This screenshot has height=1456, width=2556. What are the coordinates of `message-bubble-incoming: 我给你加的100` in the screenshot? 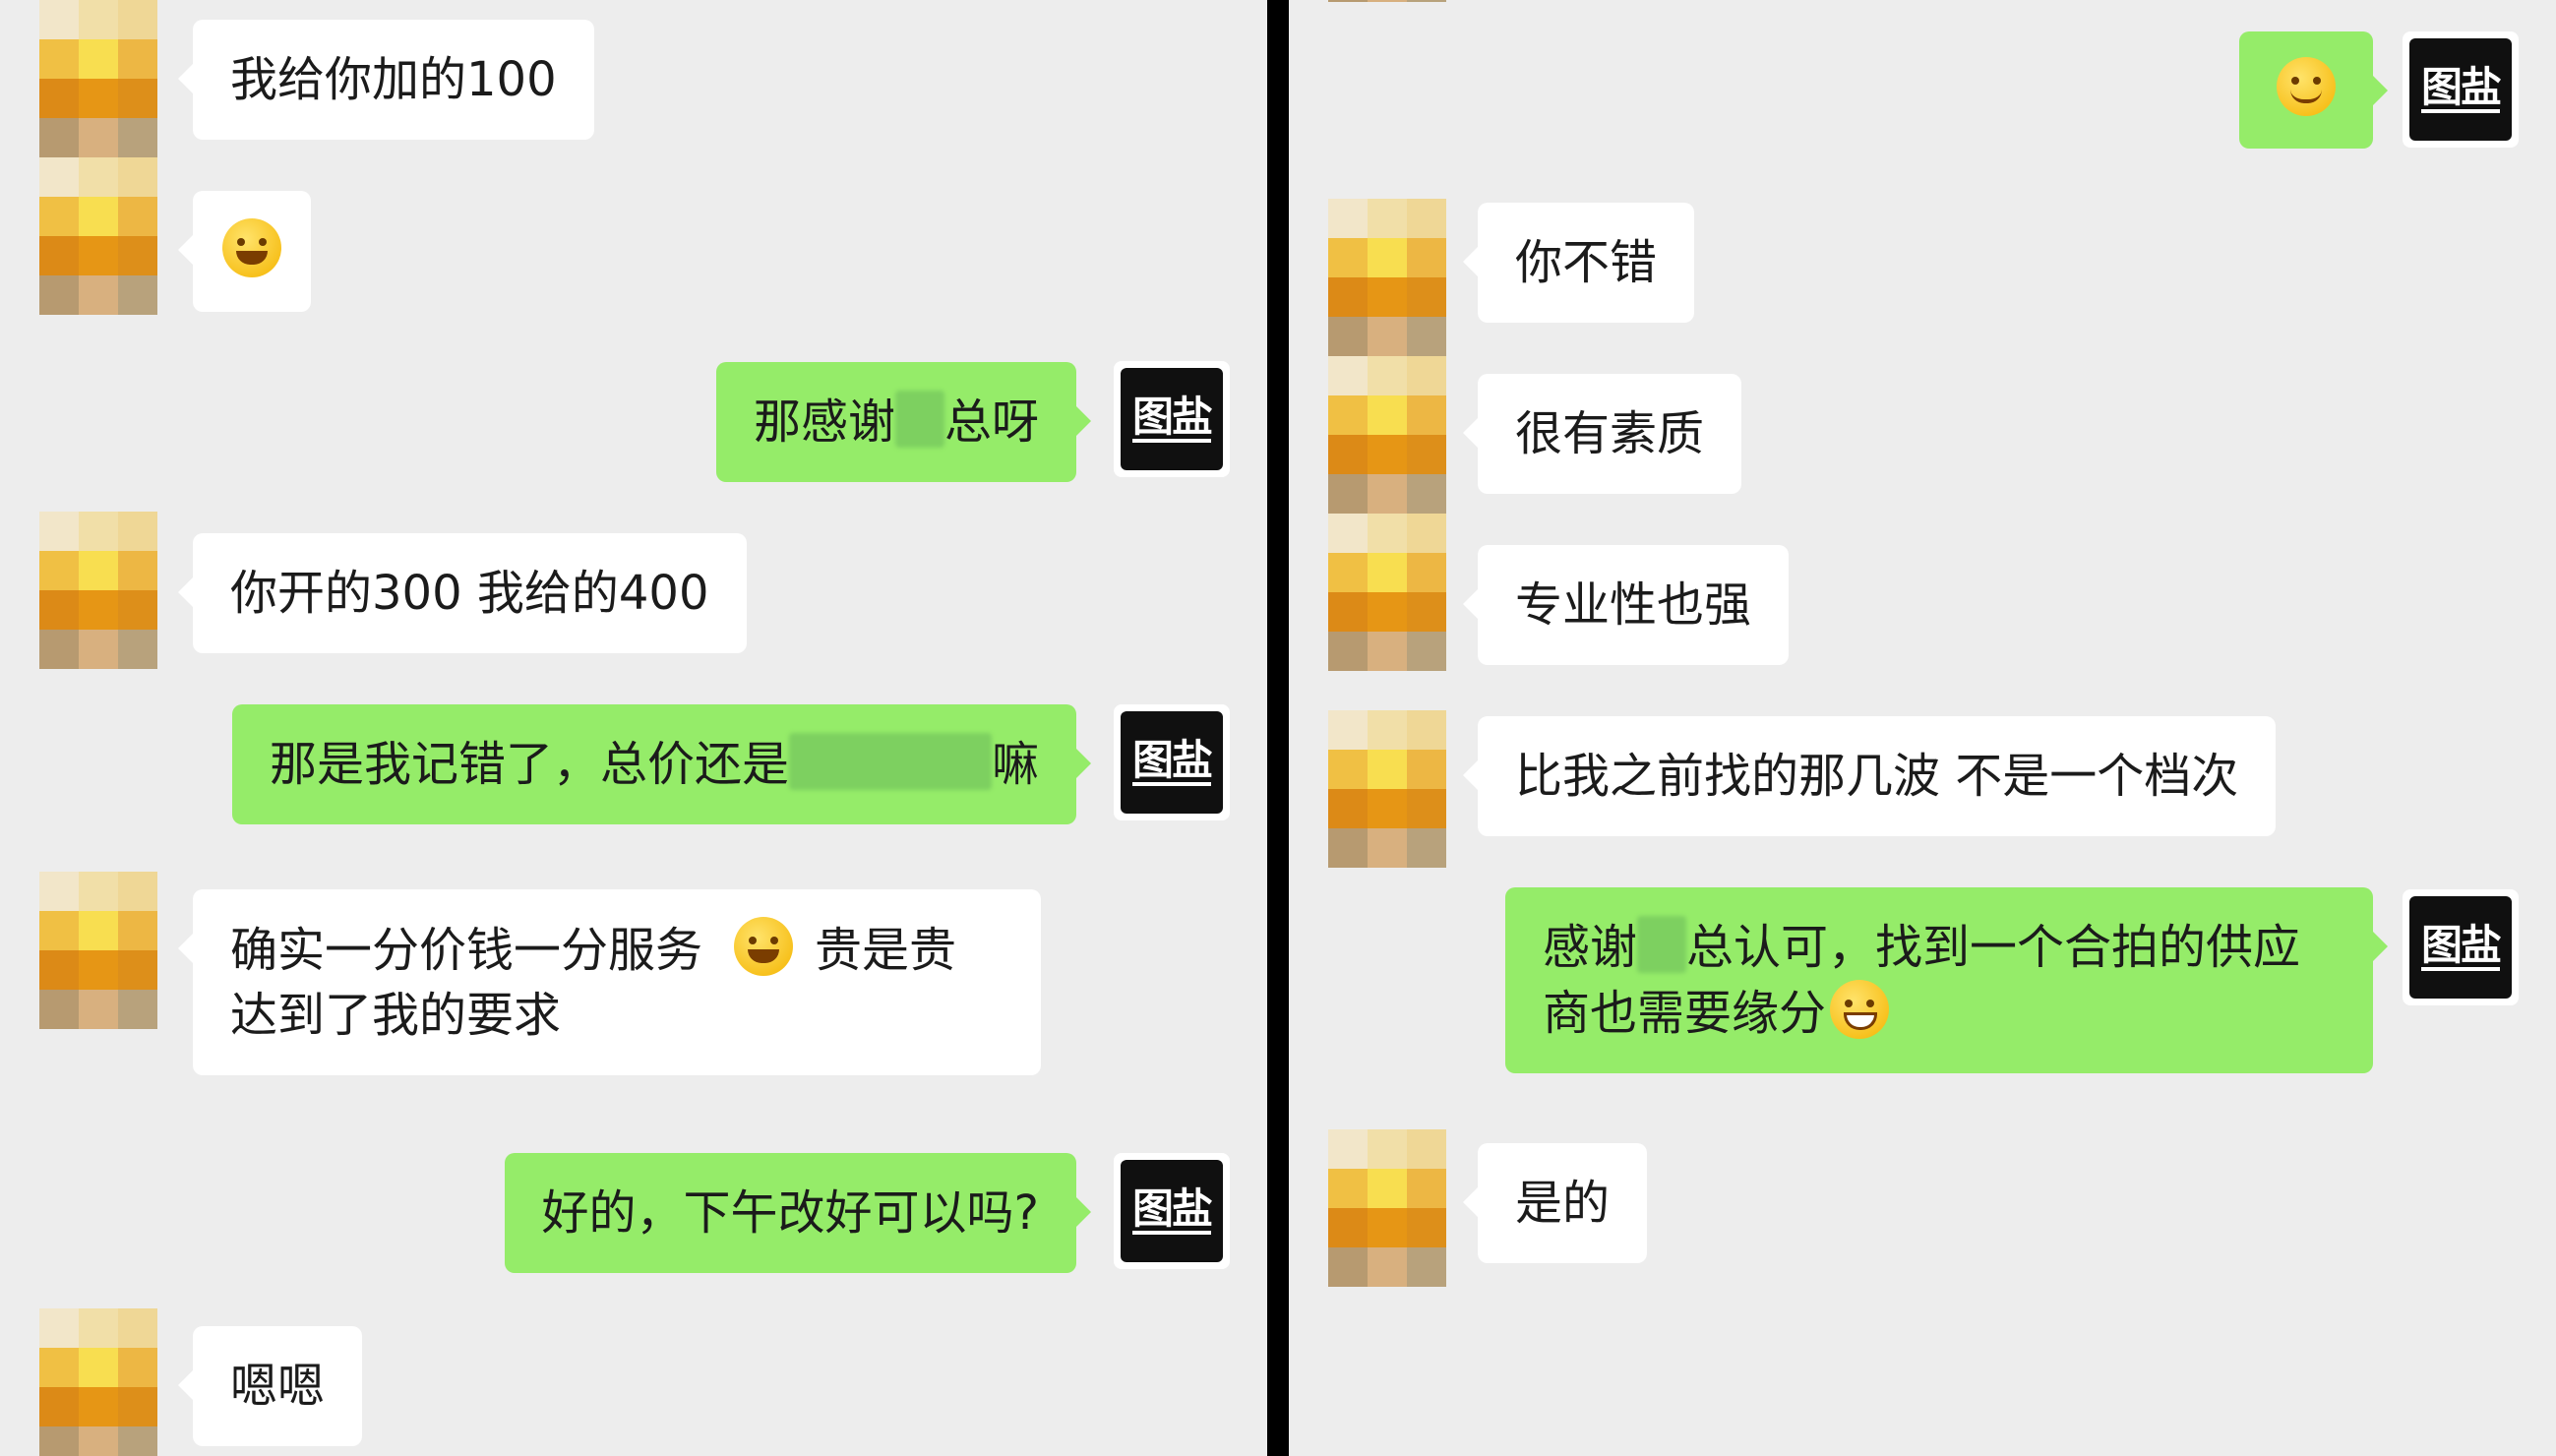 It's located at (386, 80).